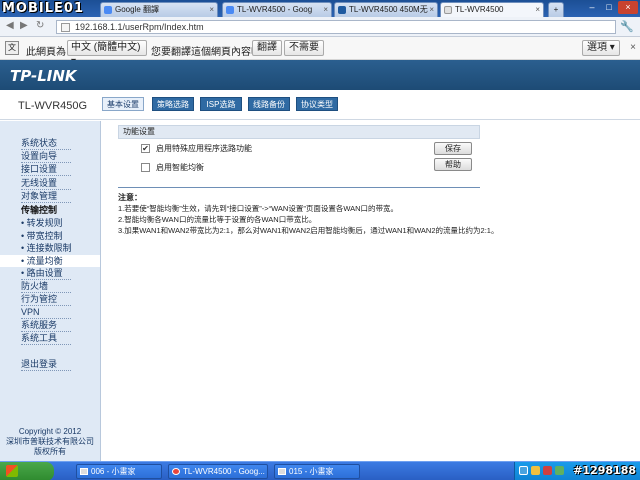 The image size is (640, 480). What do you see at coordinates (39, 338) in the screenshot?
I see `sidebar-item-system-tools: 系统工具` at bounding box center [39, 338].